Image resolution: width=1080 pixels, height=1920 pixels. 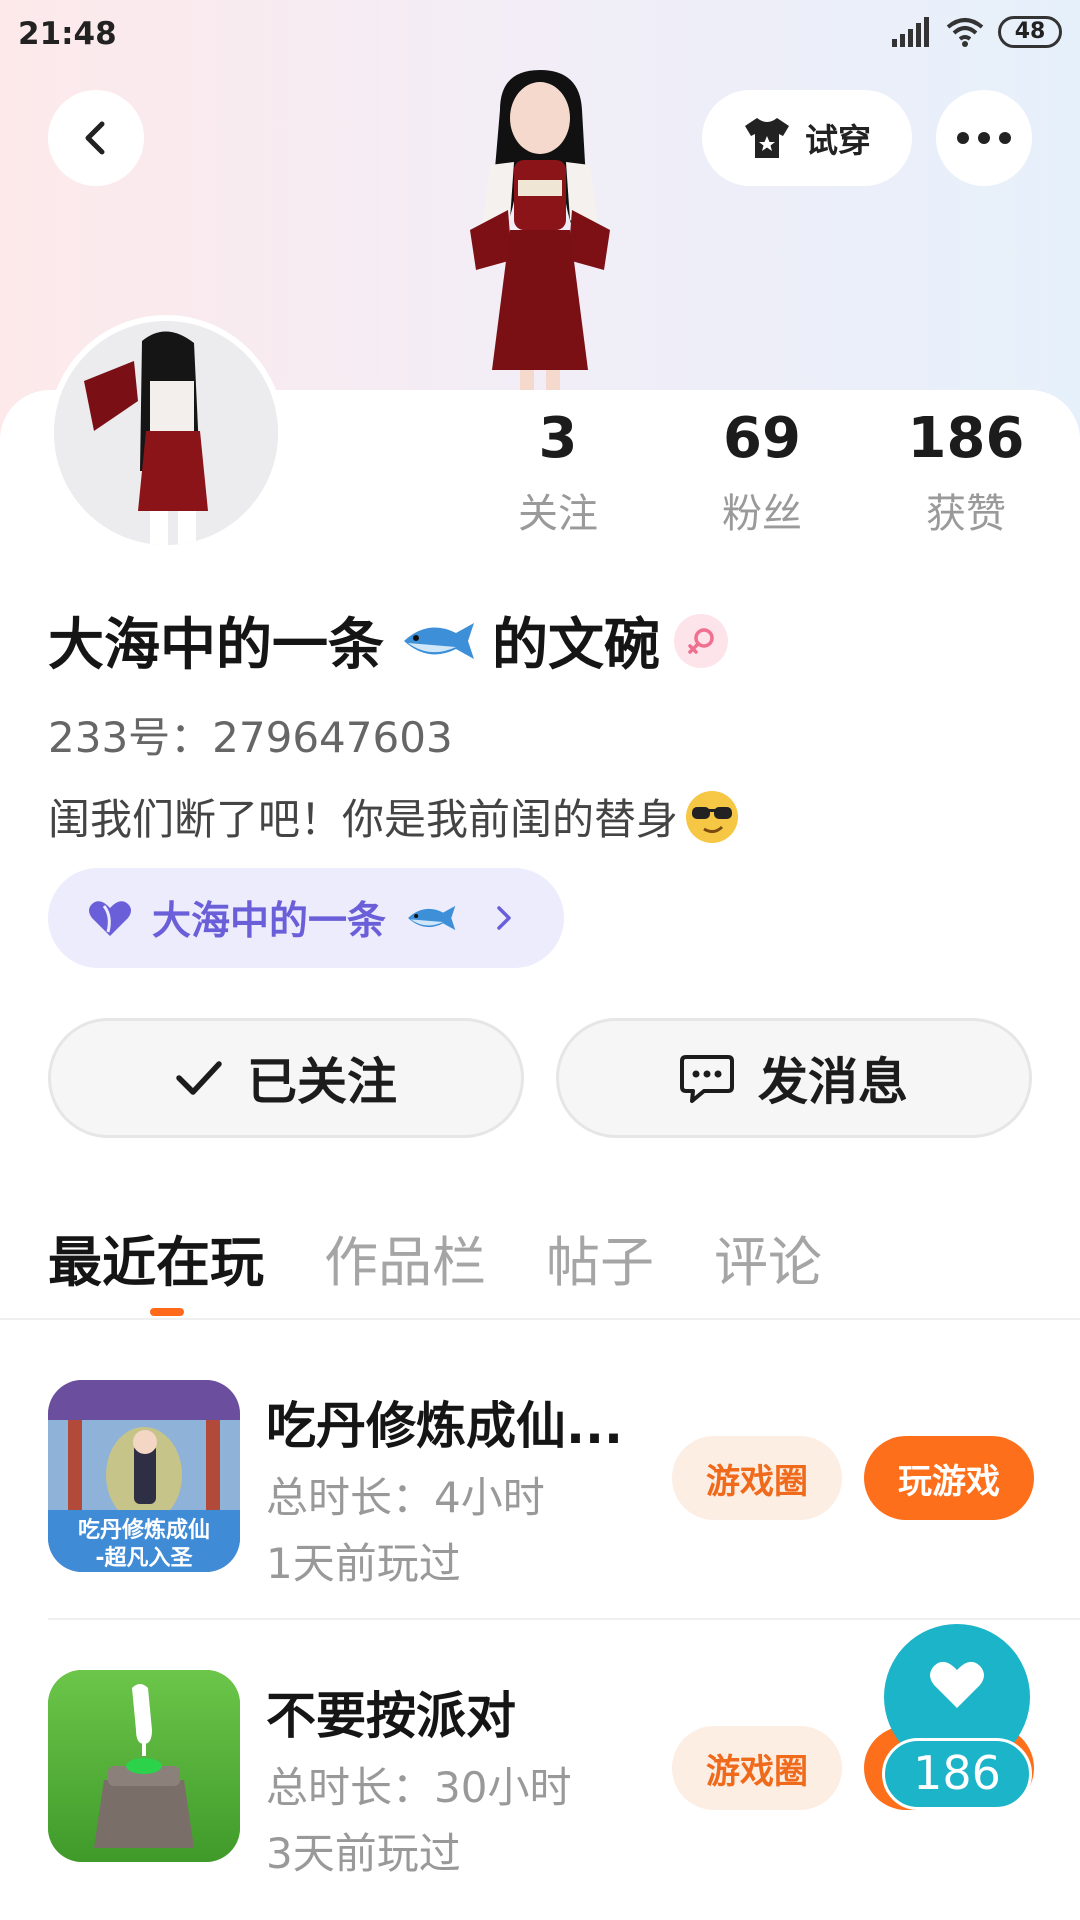 I want to click on user-id: 233号：279647603, so click(x=250, y=737).